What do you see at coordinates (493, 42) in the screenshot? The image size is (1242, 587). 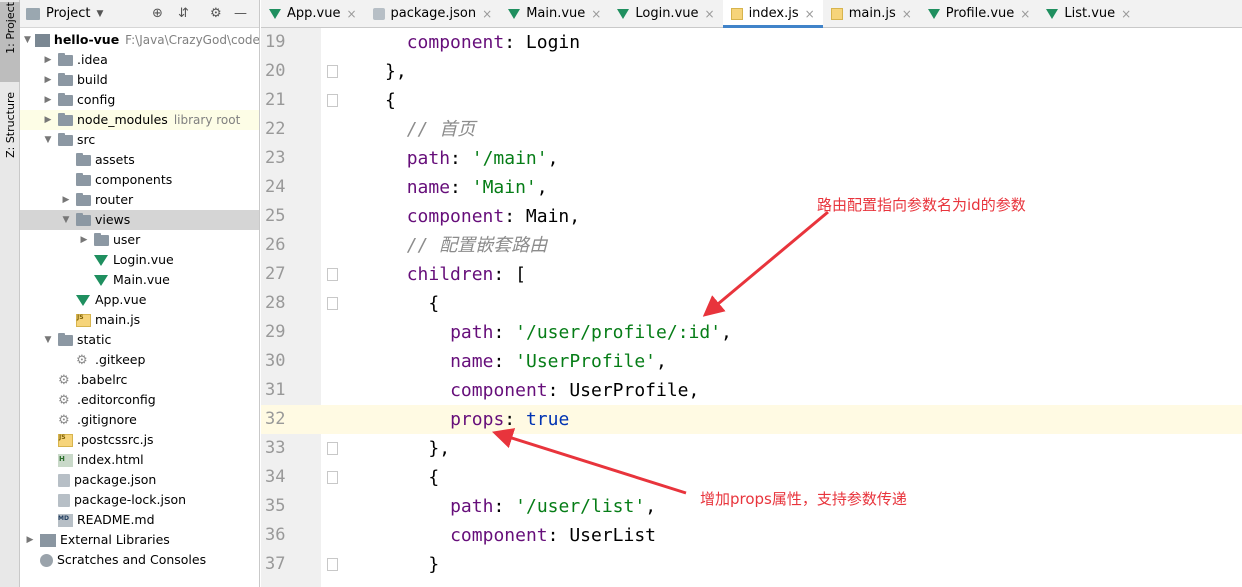 I see `code-text: component: Login` at bounding box center [493, 42].